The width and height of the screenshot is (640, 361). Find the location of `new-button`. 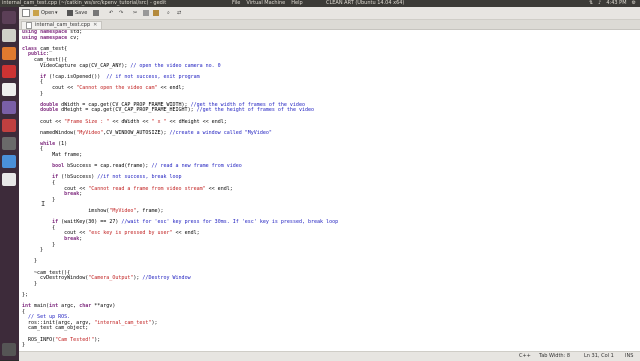

new-button is located at coordinates (27, 13).